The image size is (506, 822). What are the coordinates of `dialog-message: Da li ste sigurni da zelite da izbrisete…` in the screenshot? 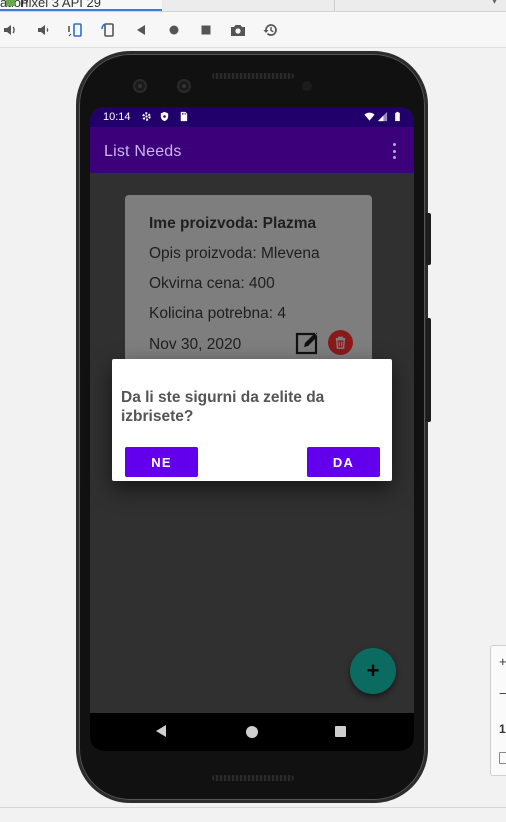 It's located at (223, 407).